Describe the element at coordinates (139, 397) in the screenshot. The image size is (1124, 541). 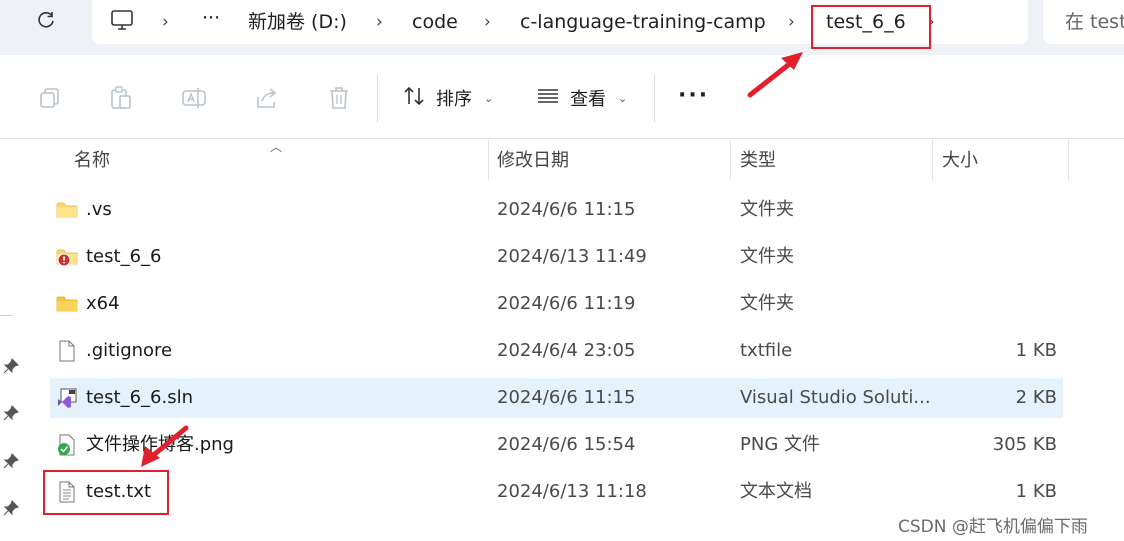
I see `file-name: test_6_6.sln` at that location.